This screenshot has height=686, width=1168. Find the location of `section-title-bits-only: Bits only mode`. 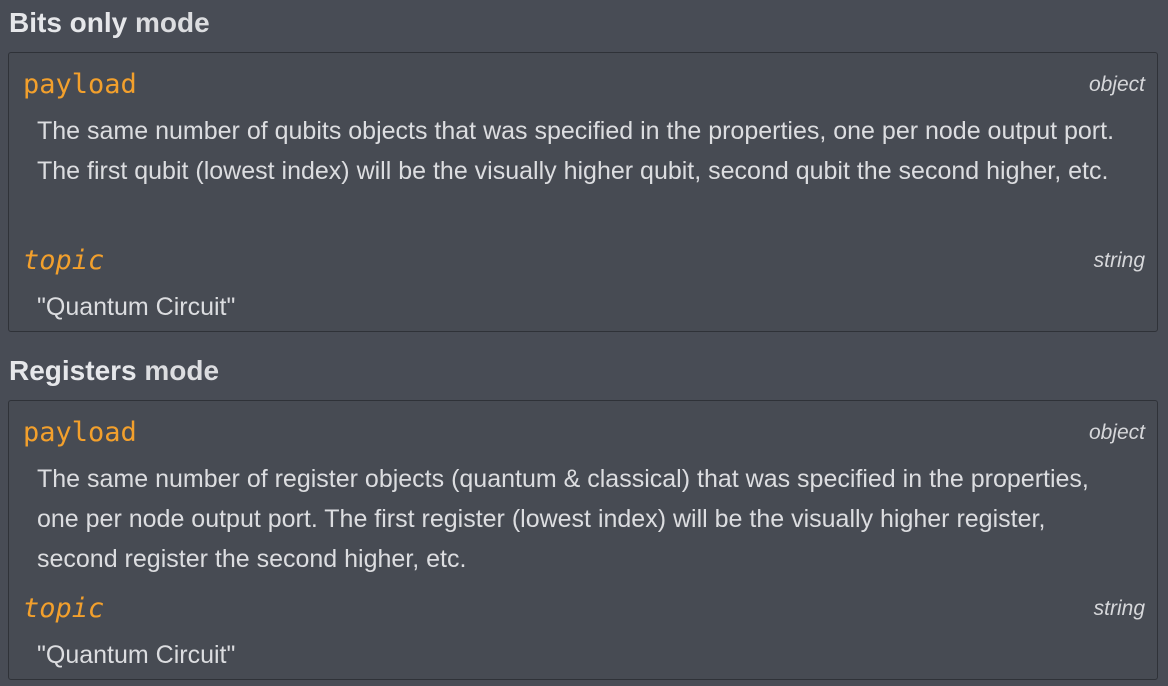

section-title-bits-only: Bits only mode is located at coordinates (109, 22).